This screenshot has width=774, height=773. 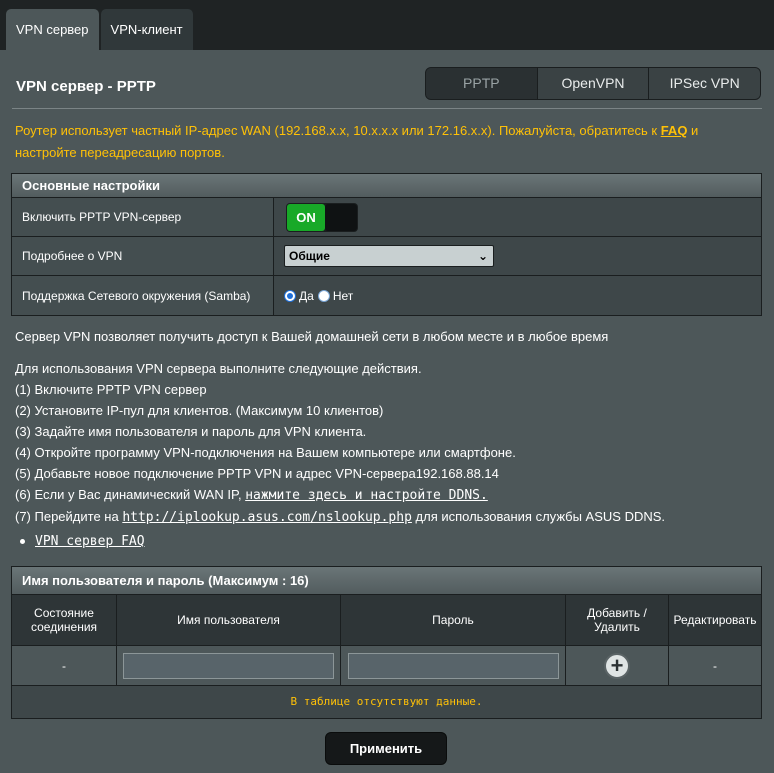 I want to click on vpn-server-faq-link: VPN сервер FAQ, so click(x=90, y=541).